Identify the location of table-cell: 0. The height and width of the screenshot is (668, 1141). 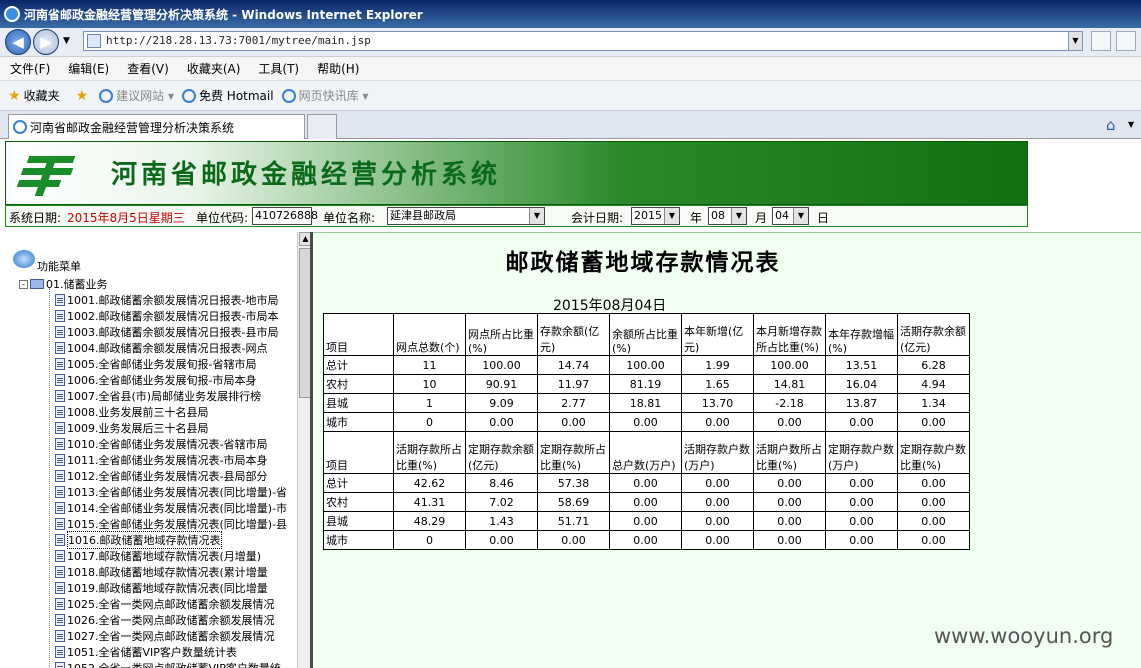
(429, 422).